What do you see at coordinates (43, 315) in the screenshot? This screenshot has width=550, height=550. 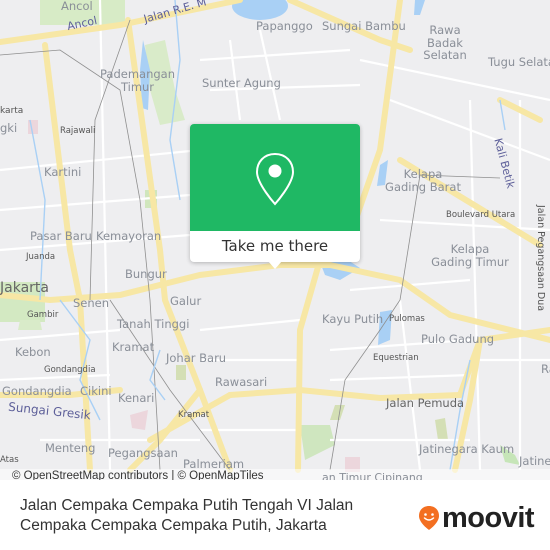 I see `map-label-gambir: Gambir` at bounding box center [43, 315].